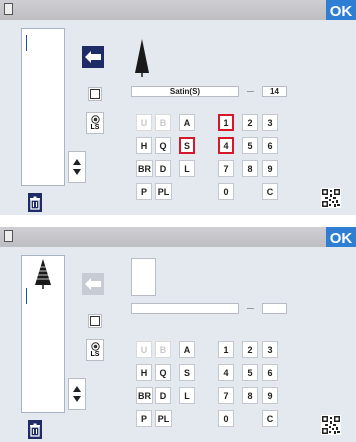 Image resolution: width=356 pixels, height=442 pixels. What do you see at coordinates (274, 91) in the screenshot?
I see `stitch-number-field: 14` at bounding box center [274, 91].